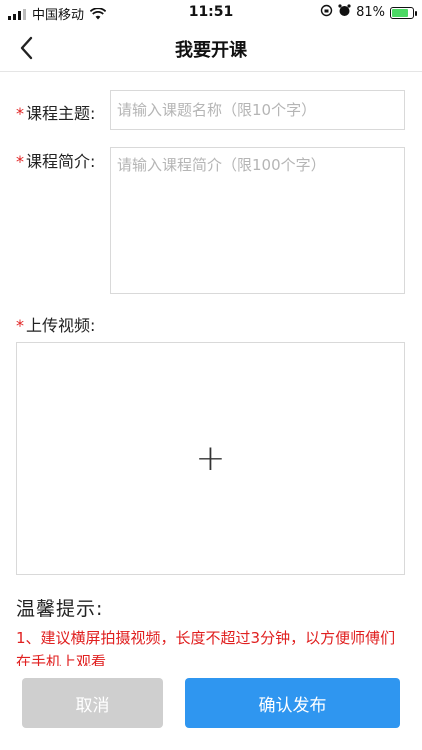 The height and width of the screenshot is (750, 422). What do you see at coordinates (326, 12) in the screenshot?
I see `rotation-lock-icon` at bounding box center [326, 12].